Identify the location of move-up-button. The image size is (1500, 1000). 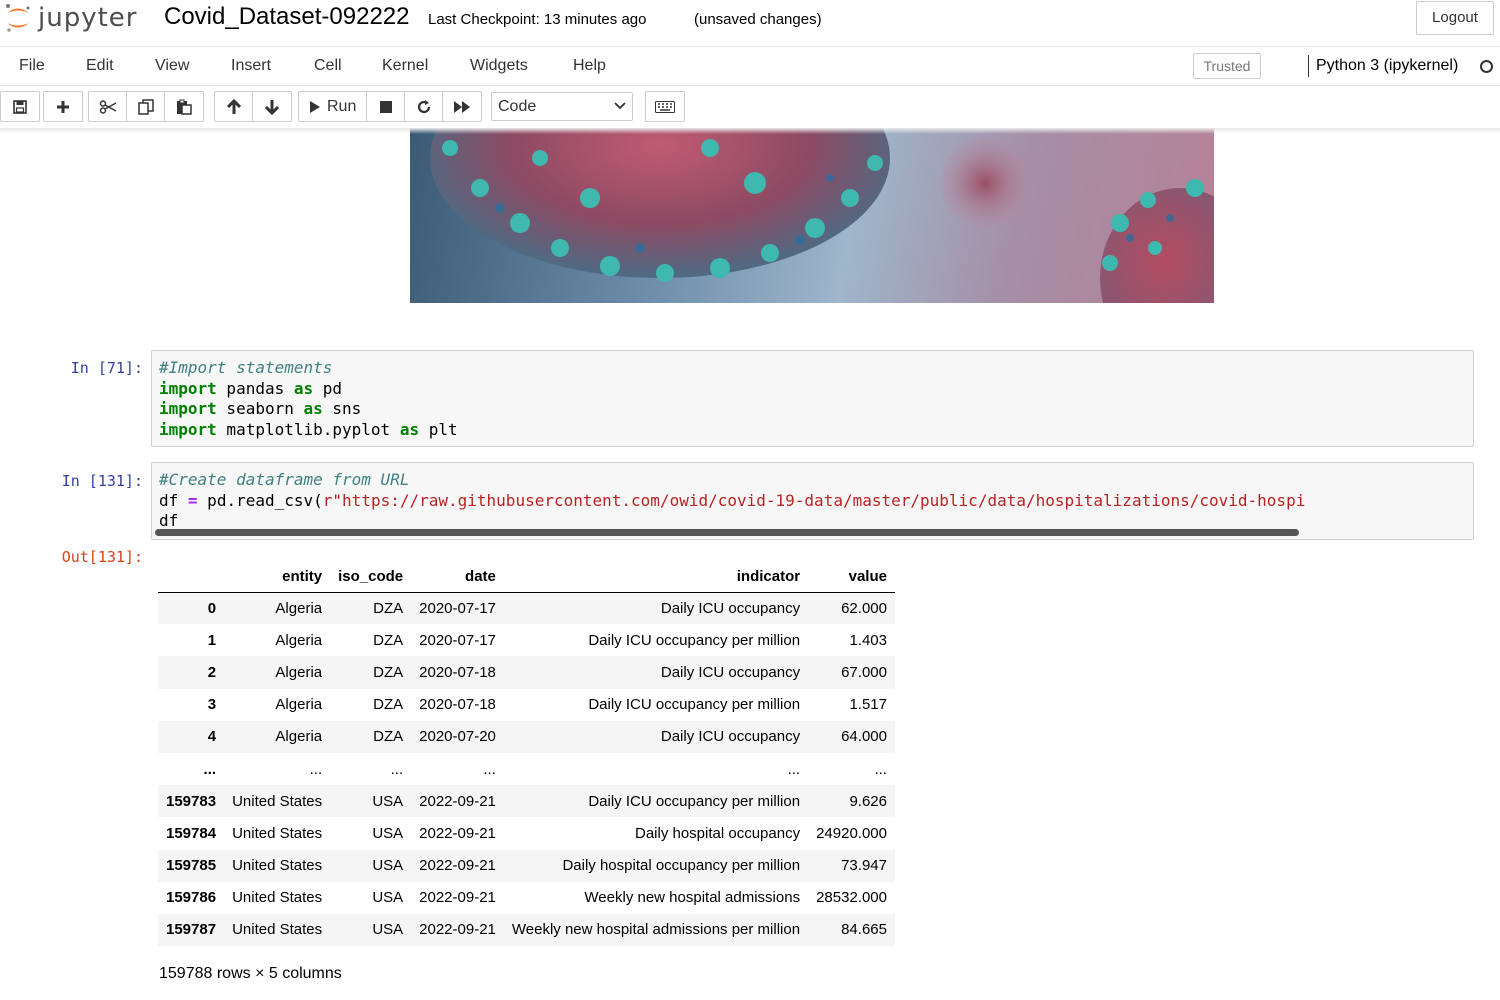
(234, 106).